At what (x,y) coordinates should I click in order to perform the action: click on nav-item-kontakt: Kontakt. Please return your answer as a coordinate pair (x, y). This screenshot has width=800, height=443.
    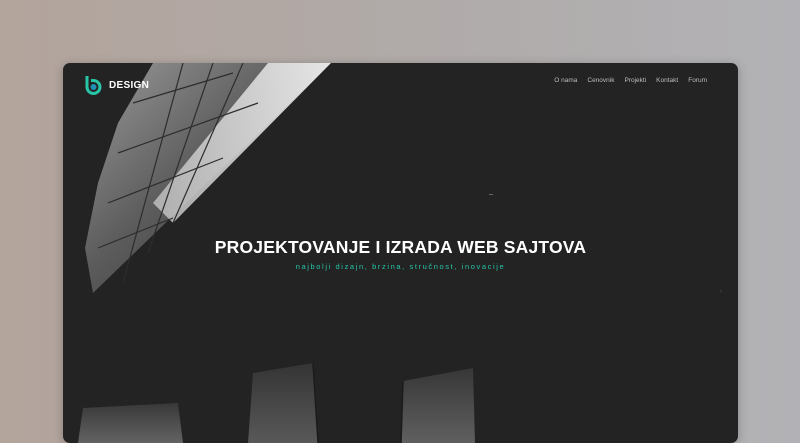
    Looking at the image, I should click on (667, 80).